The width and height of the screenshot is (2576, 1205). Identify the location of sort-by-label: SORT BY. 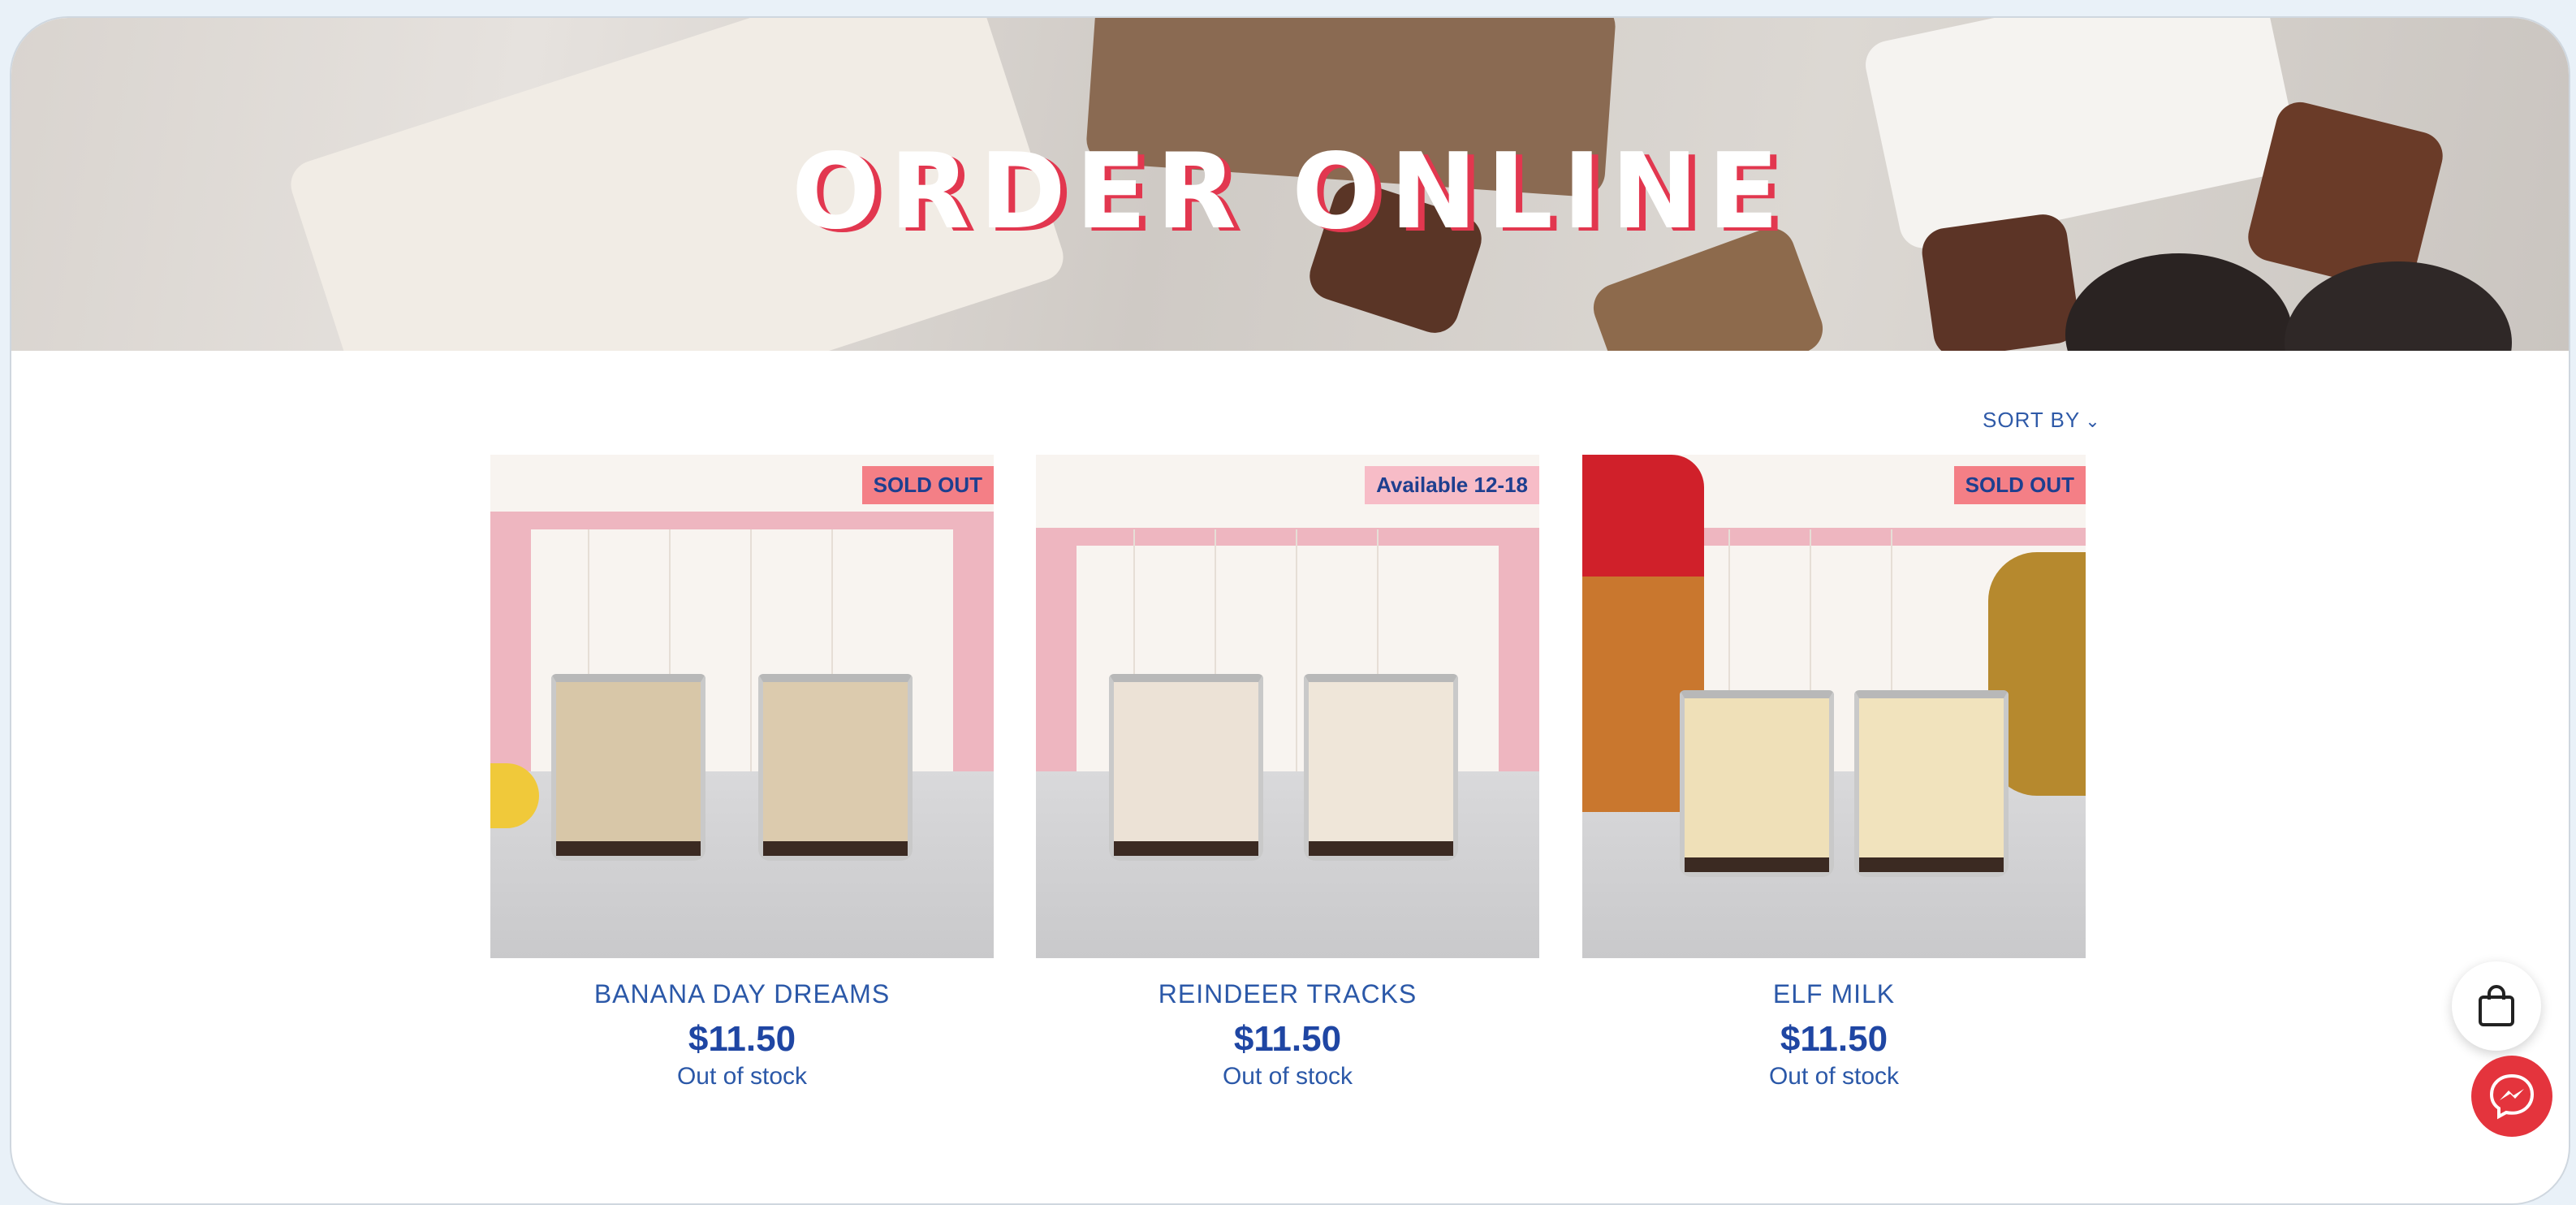
(2032, 420).